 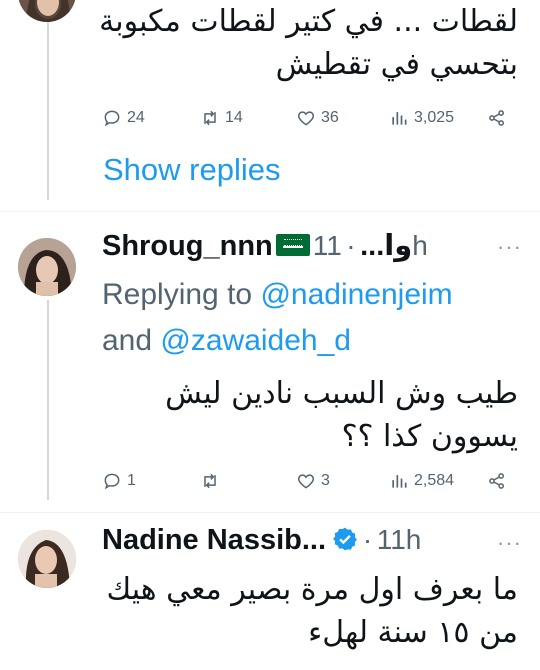 I want to click on tweet-text: طيب وش السبب نادين ليش يسوون كذا ؟؟, so click(x=341, y=415).